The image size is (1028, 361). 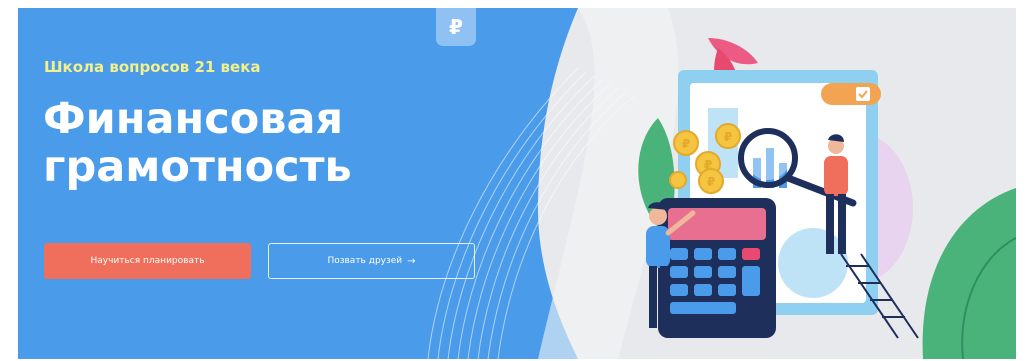 I want to click on check-icon, so click(x=863, y=94).